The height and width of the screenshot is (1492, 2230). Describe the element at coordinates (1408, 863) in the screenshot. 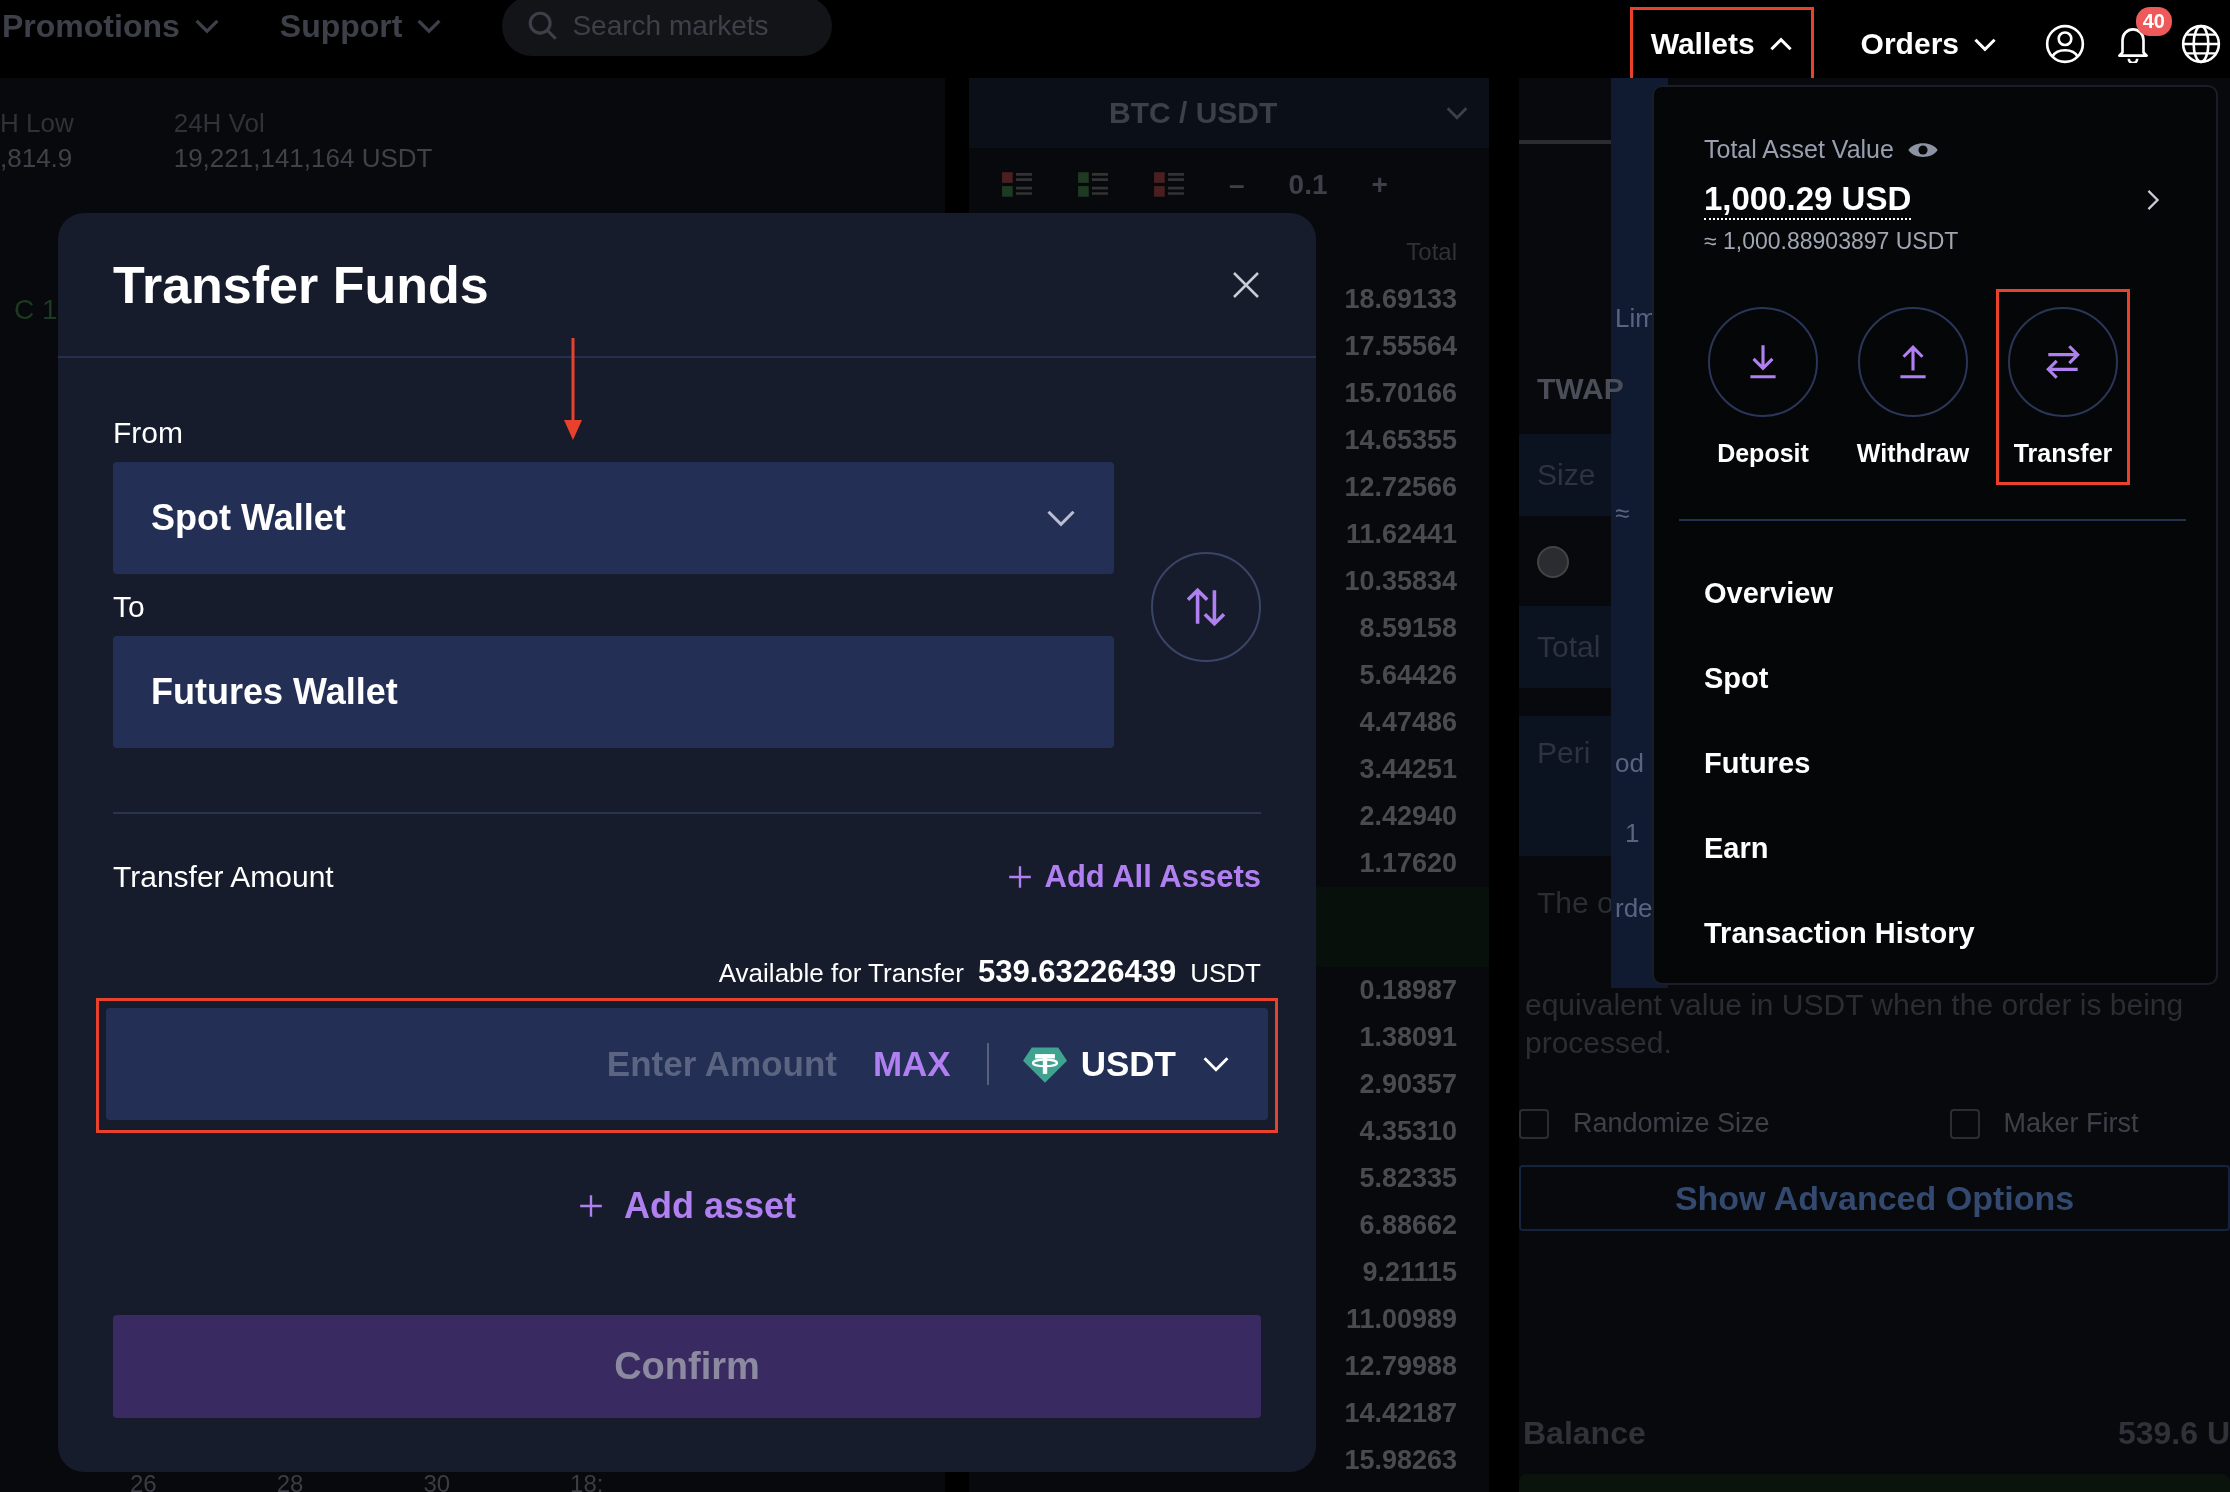

I see `ask-total: 1.17620` at that location.